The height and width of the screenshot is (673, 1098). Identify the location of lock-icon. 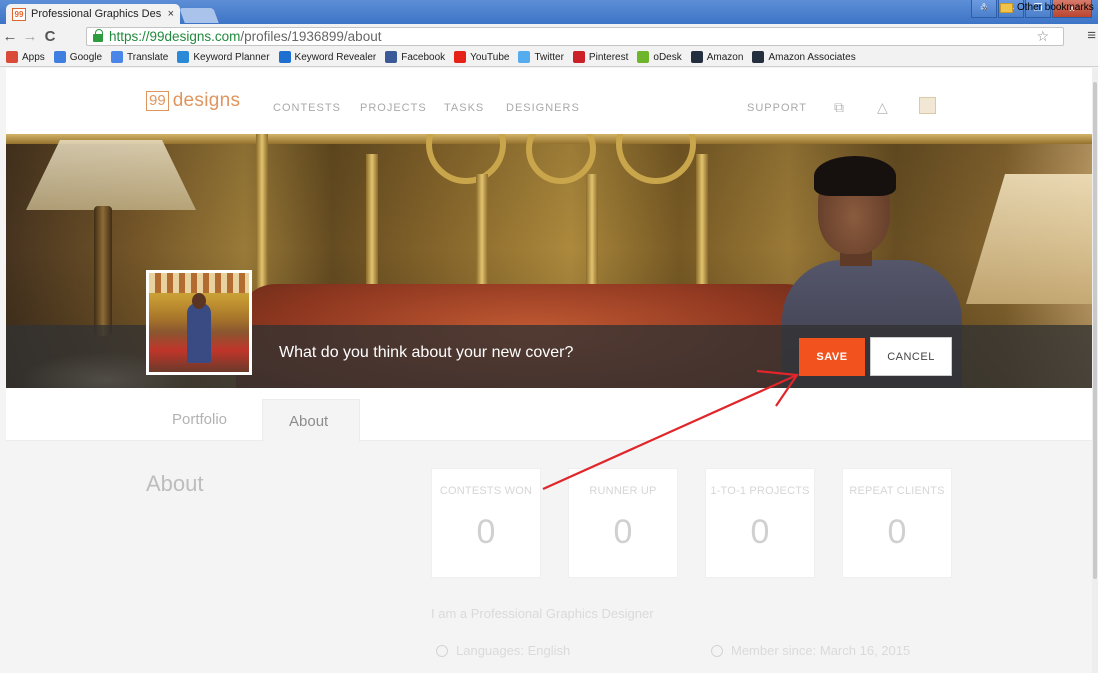
(98, 35).